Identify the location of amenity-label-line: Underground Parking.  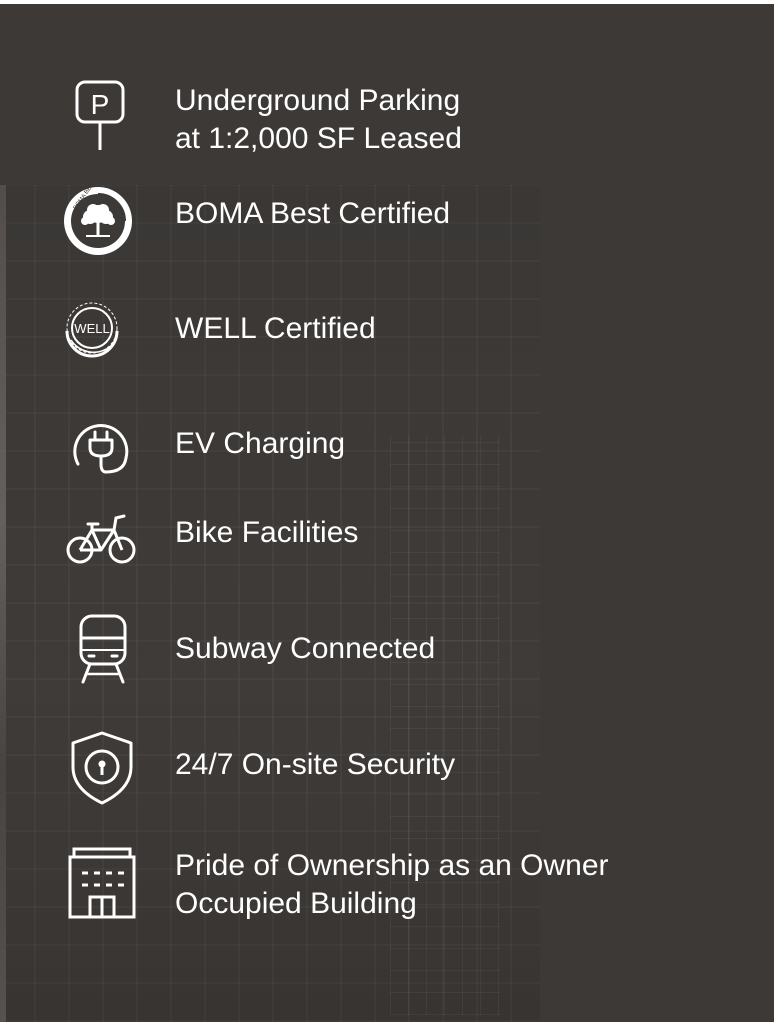
(318, 100).